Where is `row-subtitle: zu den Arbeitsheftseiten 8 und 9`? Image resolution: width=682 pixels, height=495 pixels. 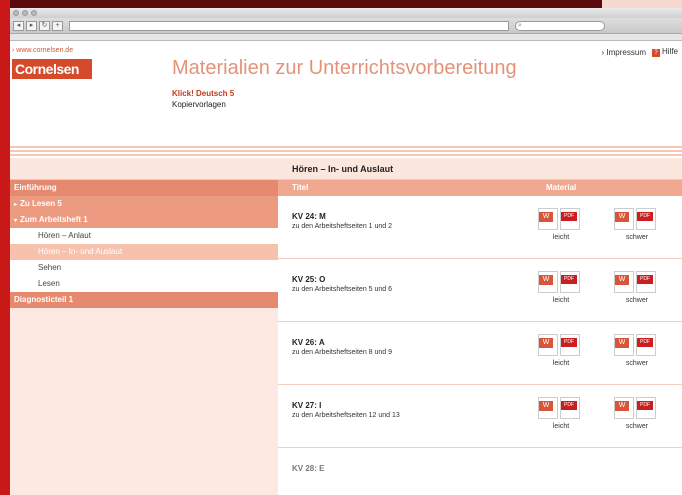 row-subtitle: zu den Arbeitsheftseiten 8 und 9 is located at coordinates (342, 352).